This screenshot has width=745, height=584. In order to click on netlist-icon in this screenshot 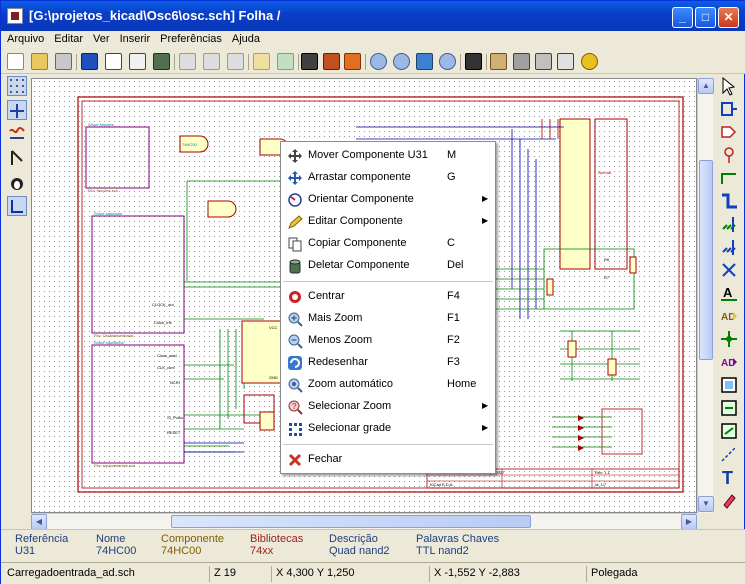, I will do `click(352, 61)`.